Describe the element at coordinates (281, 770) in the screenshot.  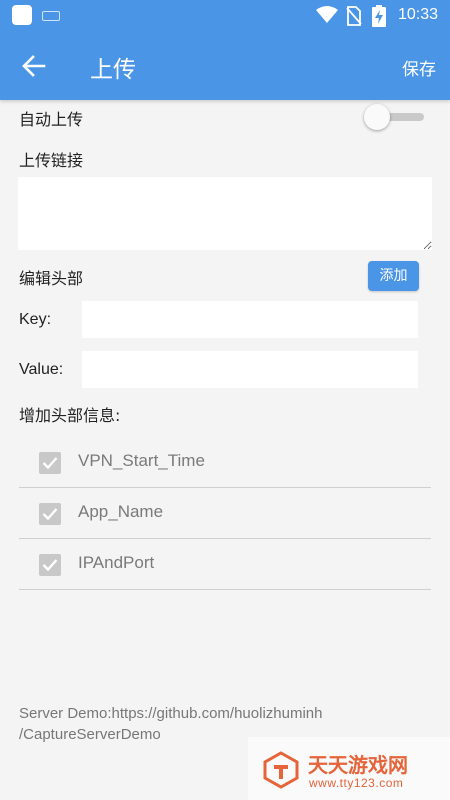
I see `watermark-logo-icon` at that location.